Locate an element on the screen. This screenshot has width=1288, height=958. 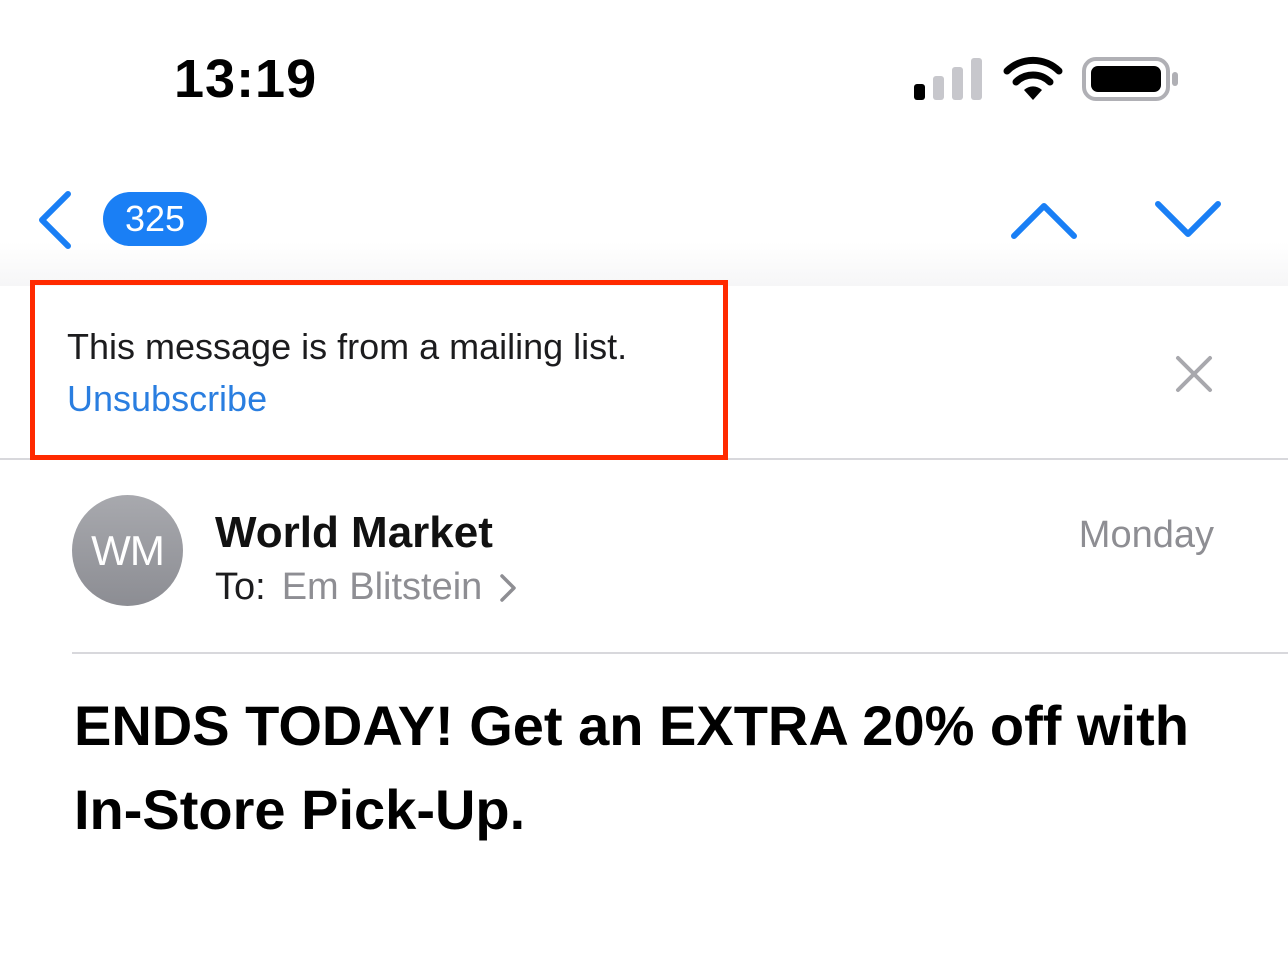
avatar: WM is located at coordinates (127, 550).